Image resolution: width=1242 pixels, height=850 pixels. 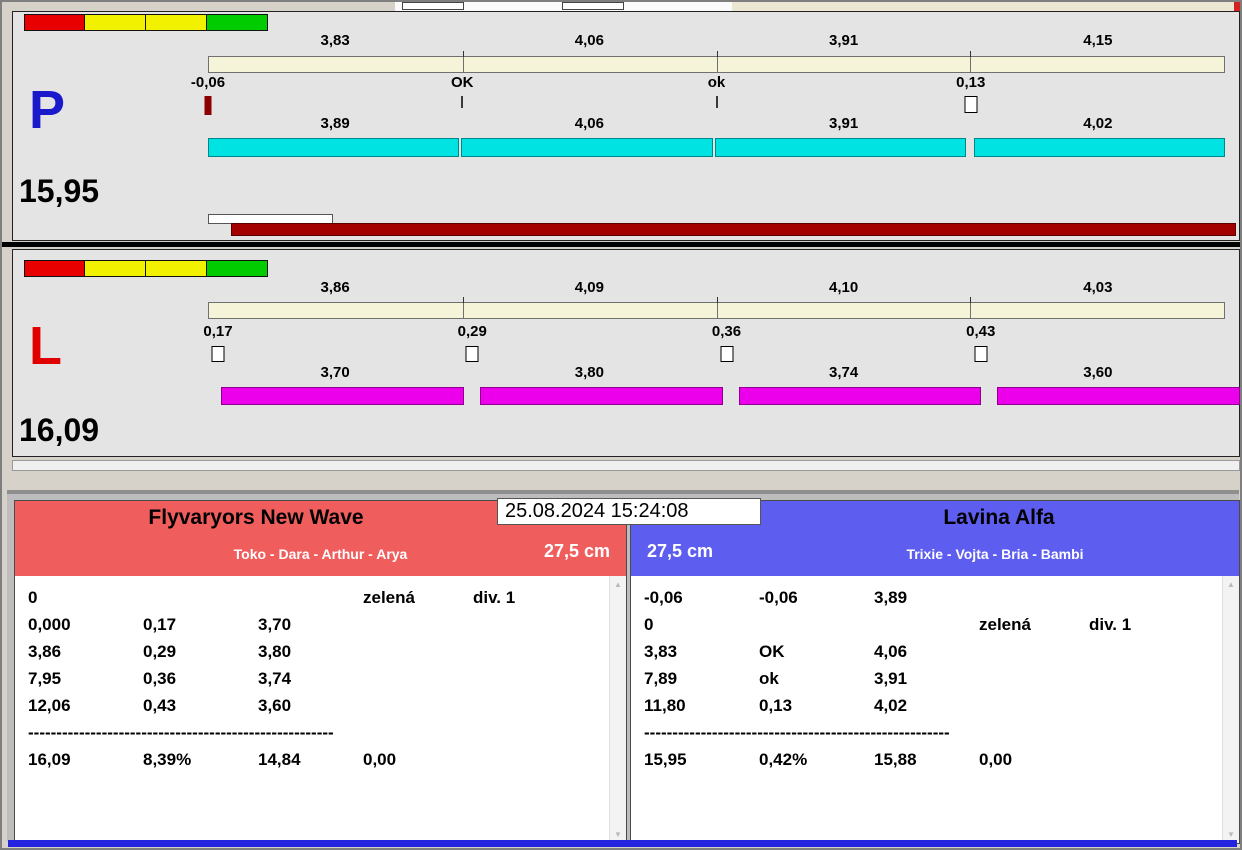 What do you see at coordinates (716, 123) in the screenshot?
I see `lower-split-labels: 3,89 4,06 3,91 4,02` at bounding box center [716, 123].